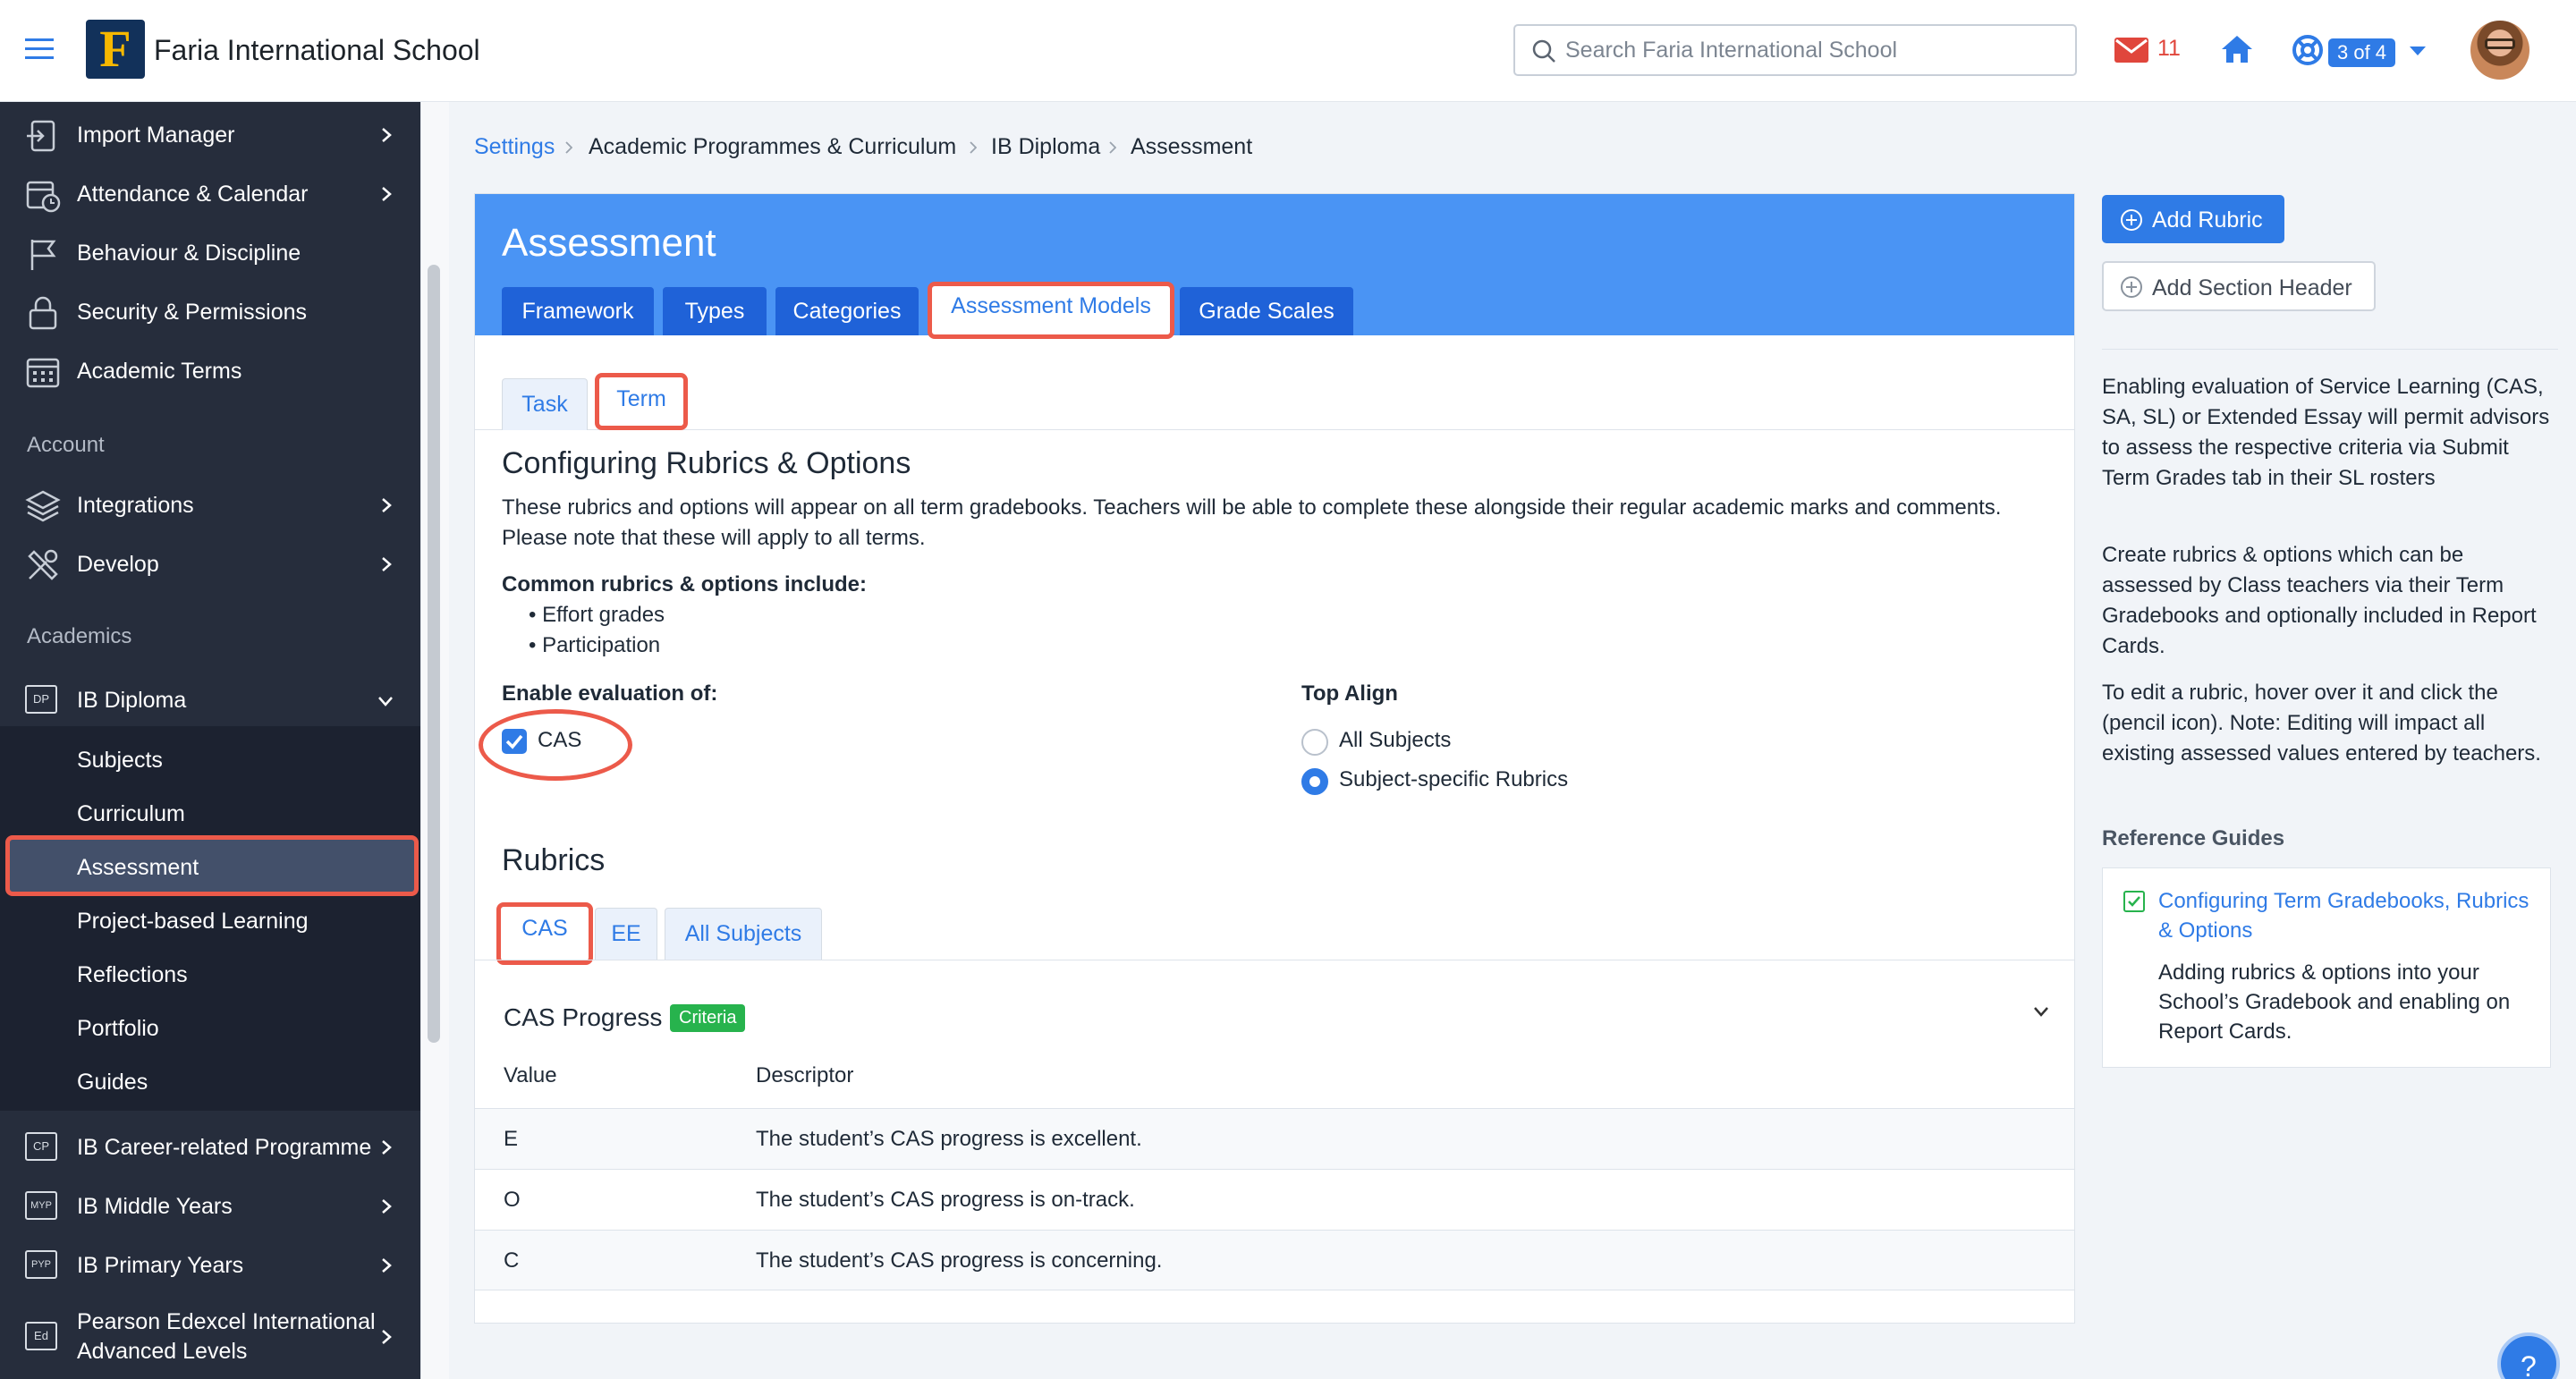  I want to click on table-cell-descriptor: The student’s CAS progress is excellent., so click(949, 1139).